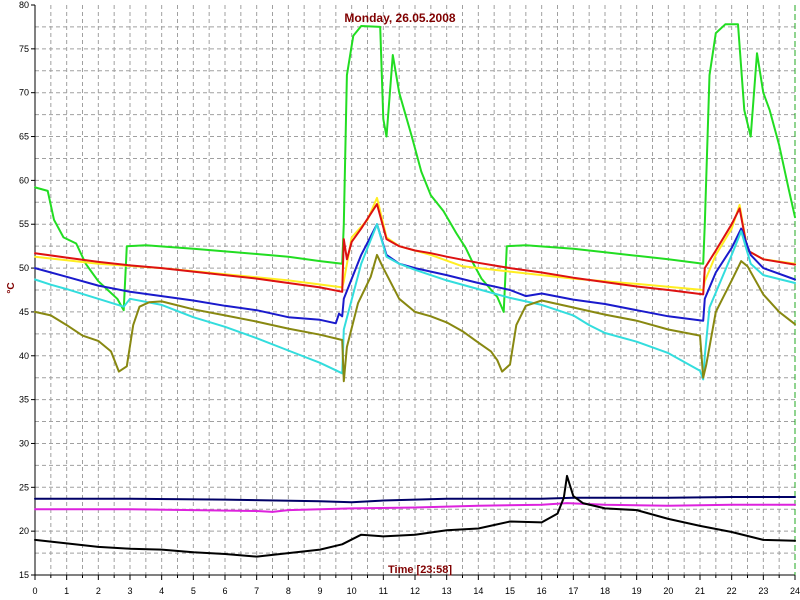  What do you see at coordinates (352, 591) in the screenshot?
I see `x-tick-label: 10` at bounding box center [352, 591].